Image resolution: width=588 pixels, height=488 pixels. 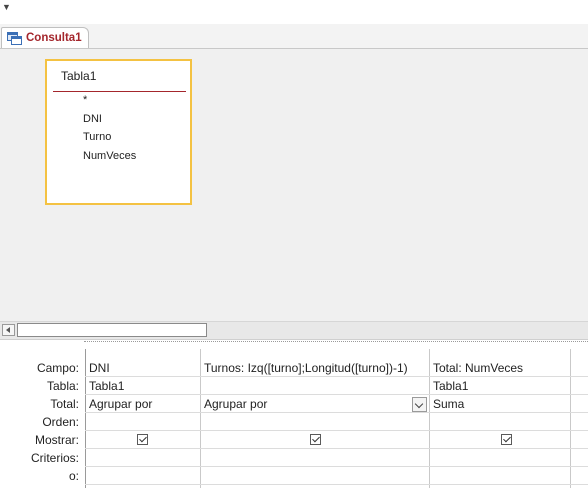 I want to click on tabla-cell-3: Tabla1, so click(x=450, y=386).